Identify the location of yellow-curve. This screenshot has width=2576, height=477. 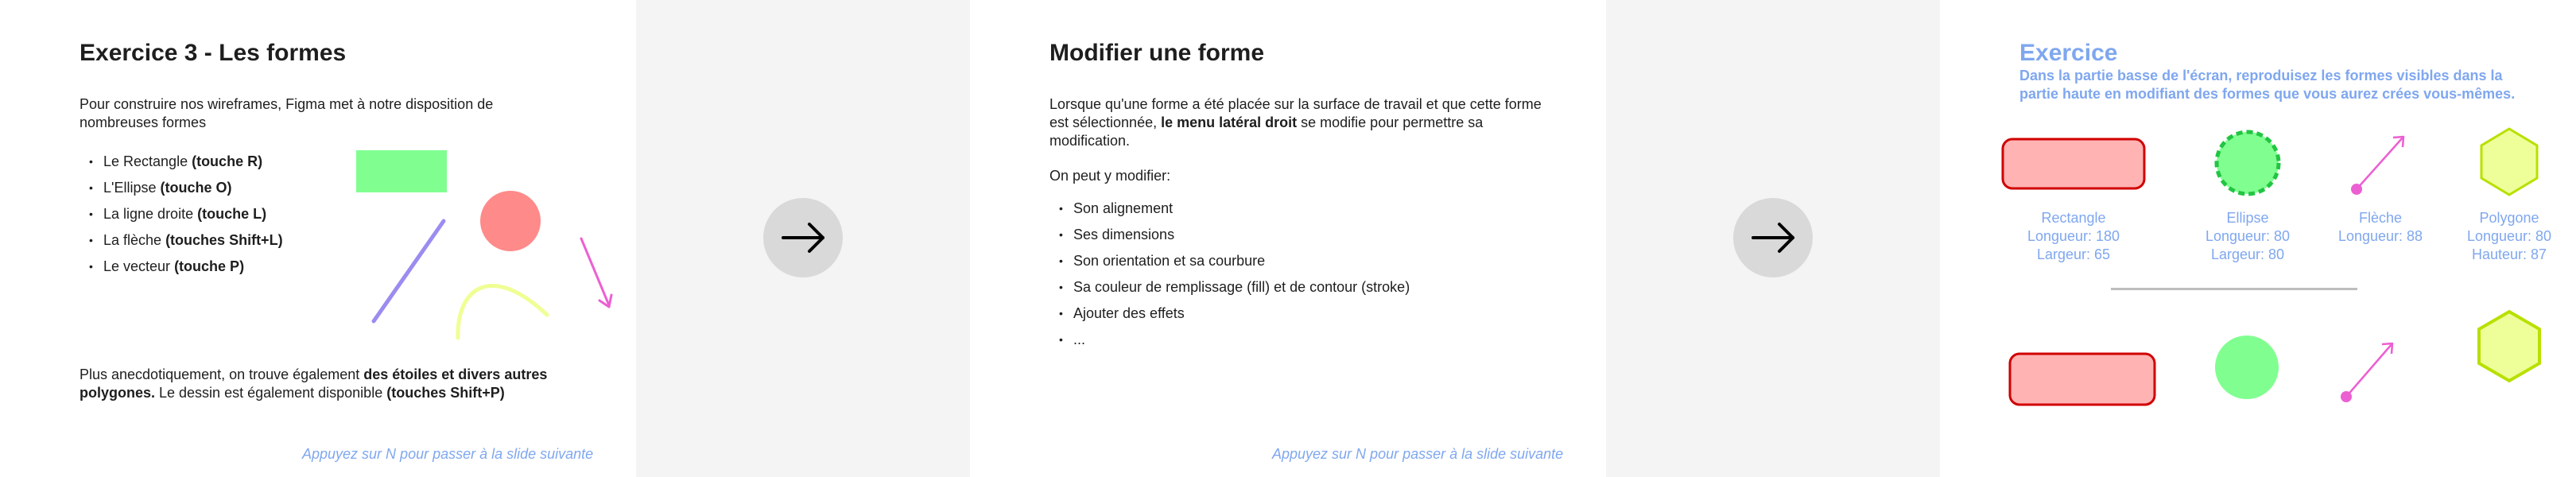
(502, 312).